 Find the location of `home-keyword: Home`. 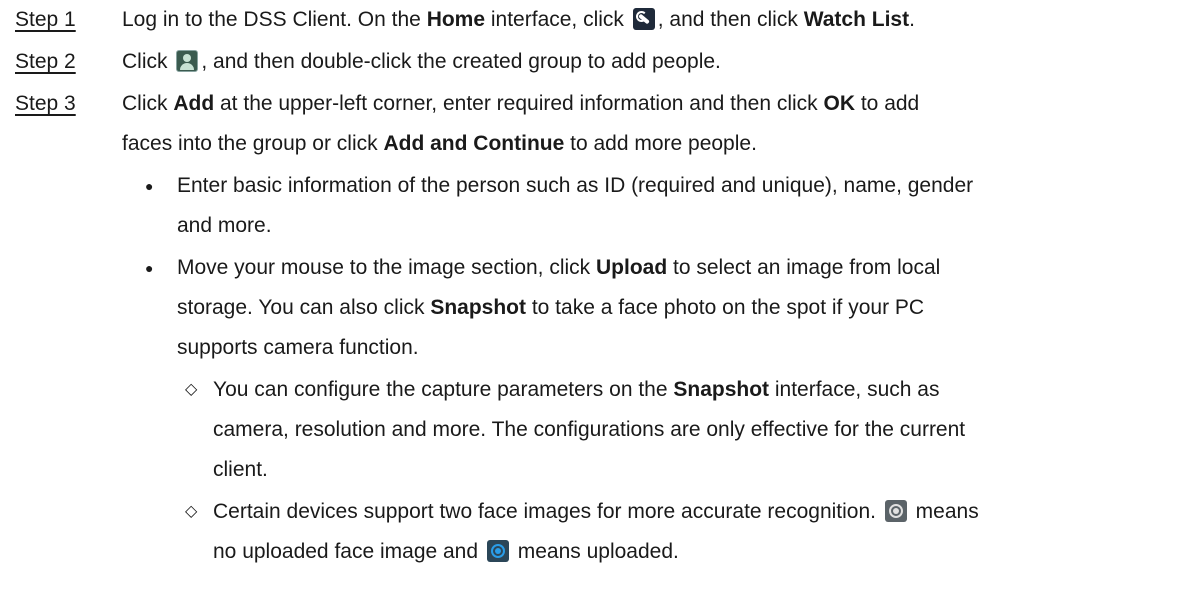

home-keyword: Home is located at coordinates (456, 19).